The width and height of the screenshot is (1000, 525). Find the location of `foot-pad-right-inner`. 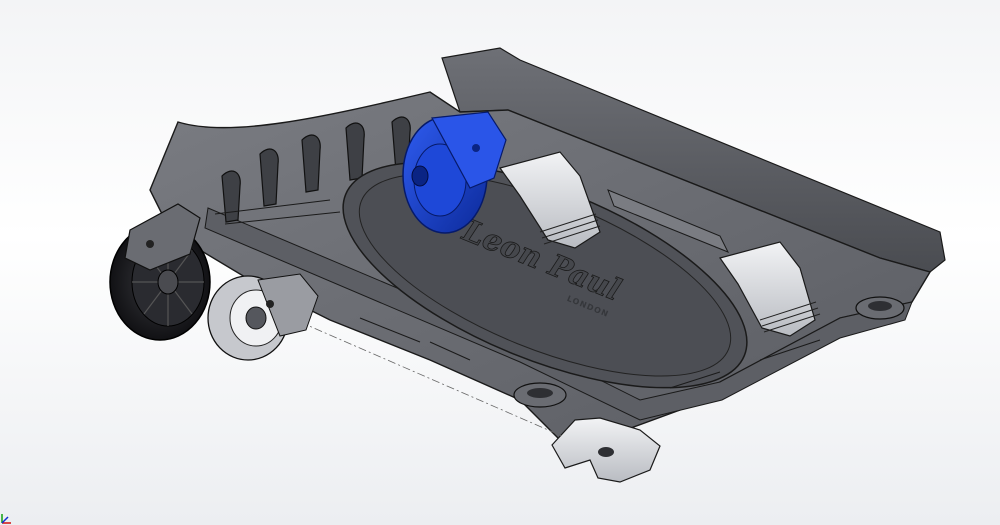

foot-pad-right-inner is located at coordinates (880, 306).